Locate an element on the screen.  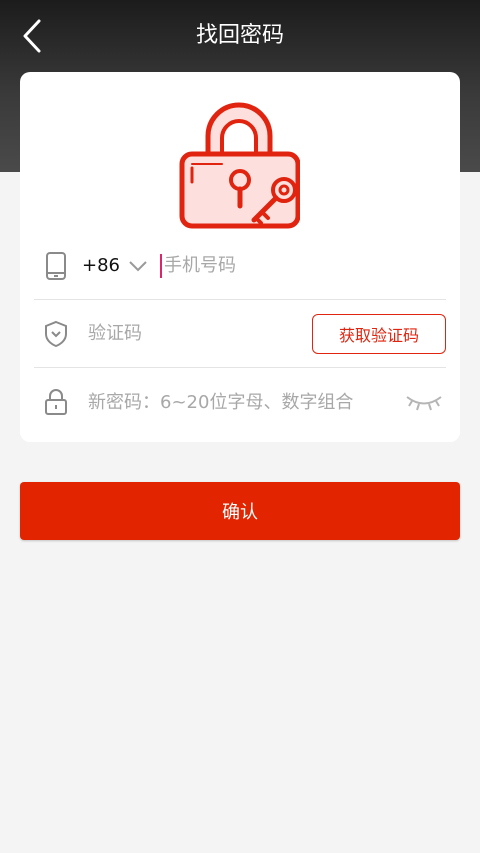
top-bar: 找回密码 is located at coordinates (240, 36).